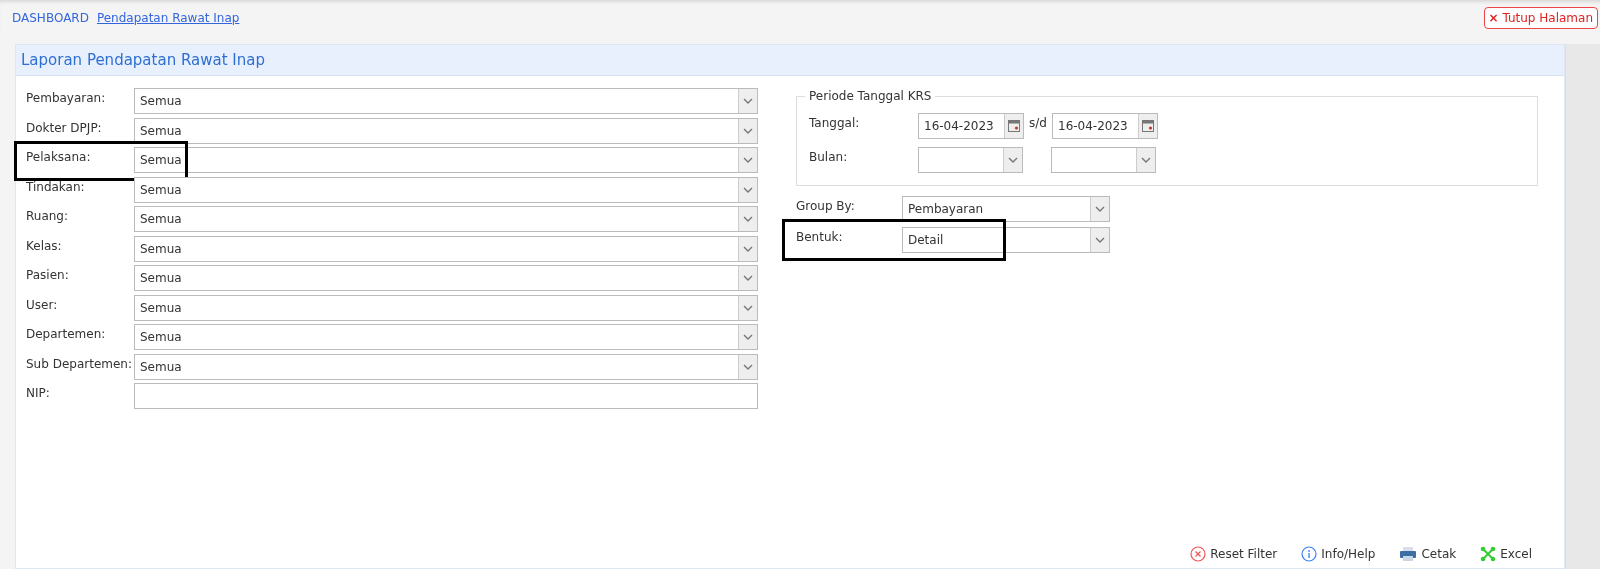 The image size is (1600, 569). What do you see at coordinates (48, 274) in the screenshot?
I see `field-label: Pasien:` at bounding box center [48, 274].